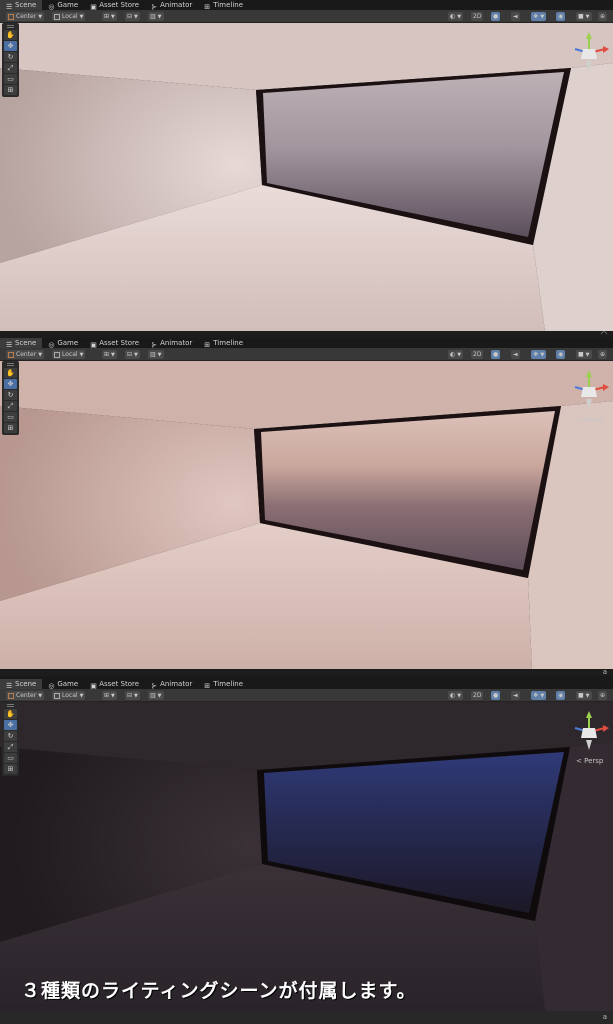 The width and height of the screenshot is (613, 1024). I want to click on caption-text: ３種類のライティングシーンが付属します。, so click(219, 991).